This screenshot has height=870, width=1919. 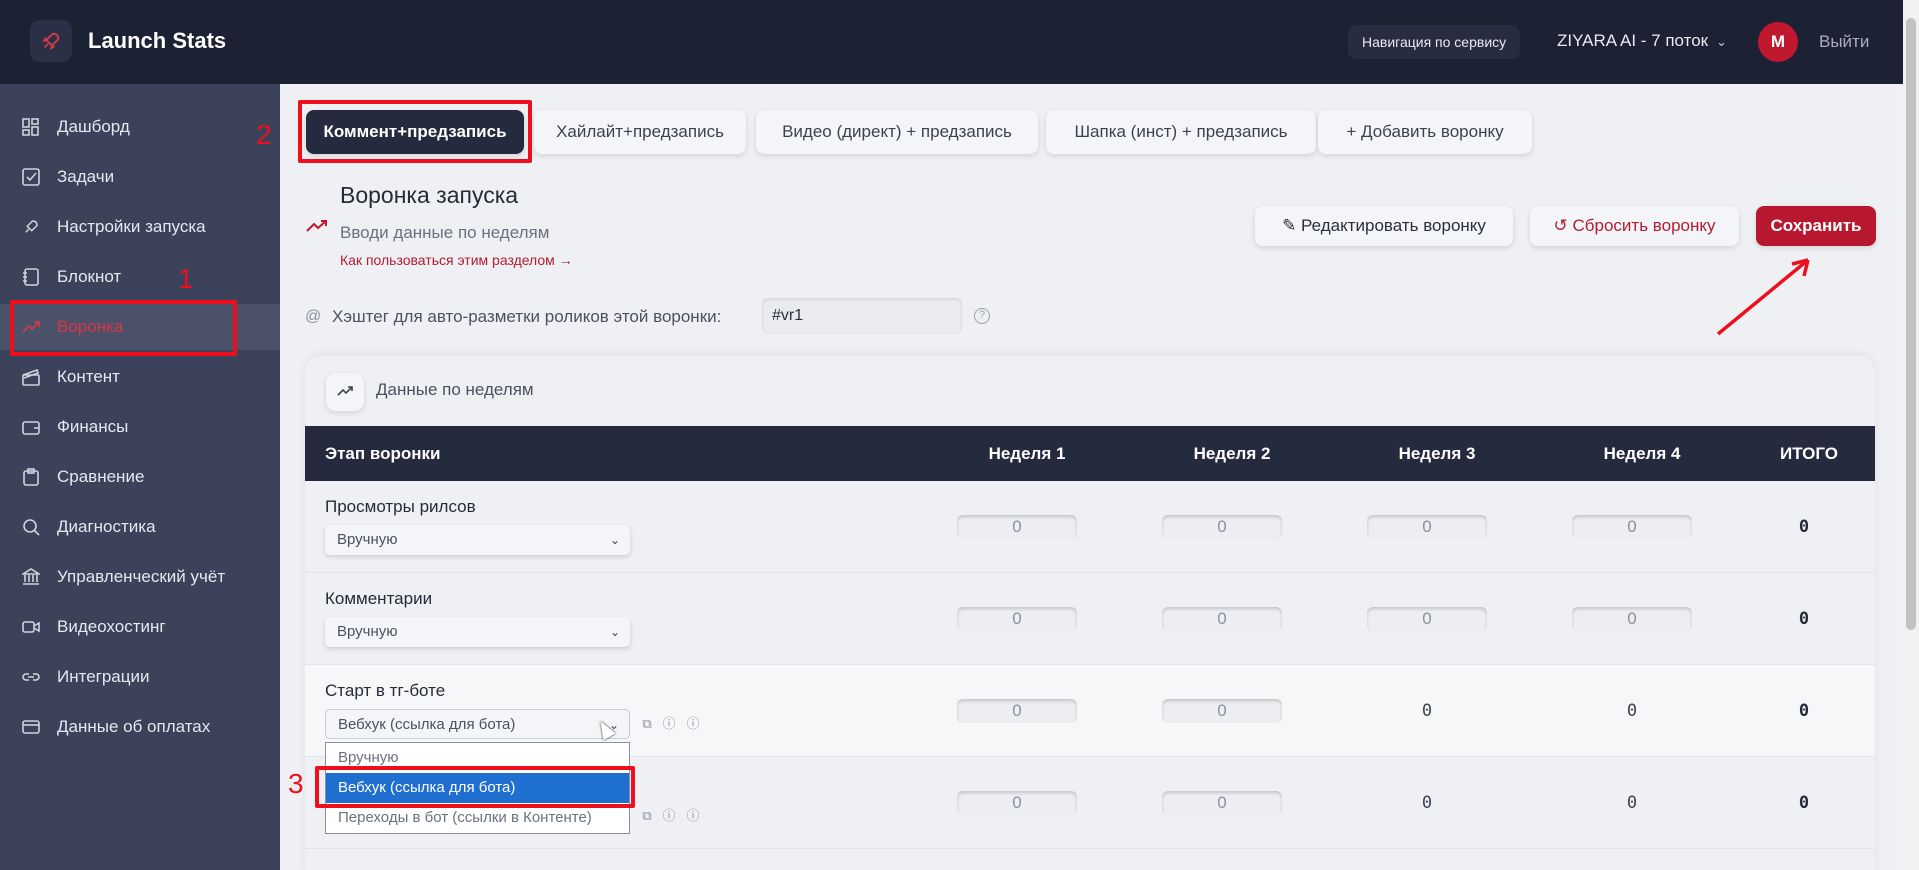 I want to click on sidebar-item-label: Финансы, so click(x=93, y=426).